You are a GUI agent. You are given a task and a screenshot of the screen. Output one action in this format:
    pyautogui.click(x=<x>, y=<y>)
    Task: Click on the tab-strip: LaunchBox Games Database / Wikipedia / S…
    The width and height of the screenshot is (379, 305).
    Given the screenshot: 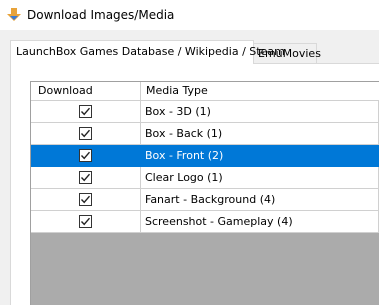 What is the action you would take?
    pyautogui.click(x=189, y=47)
    